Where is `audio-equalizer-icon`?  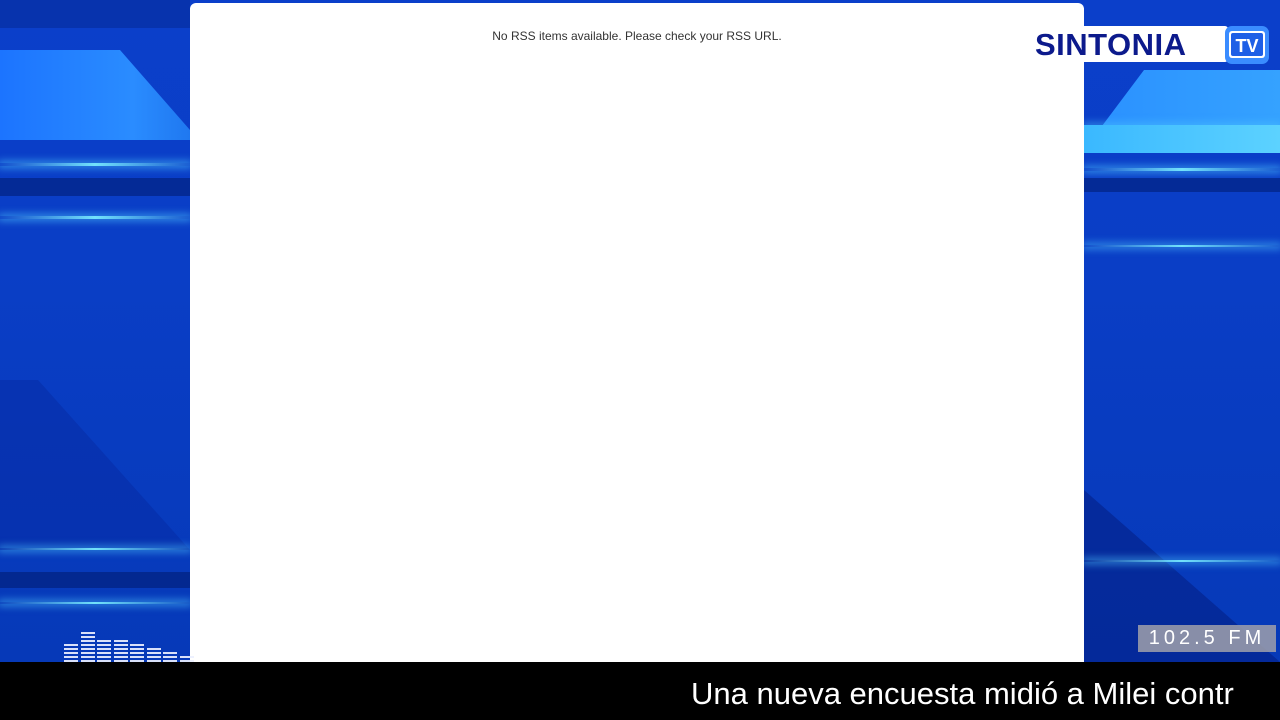 audio-equalizer-icon is located at coordinates (139, 640).